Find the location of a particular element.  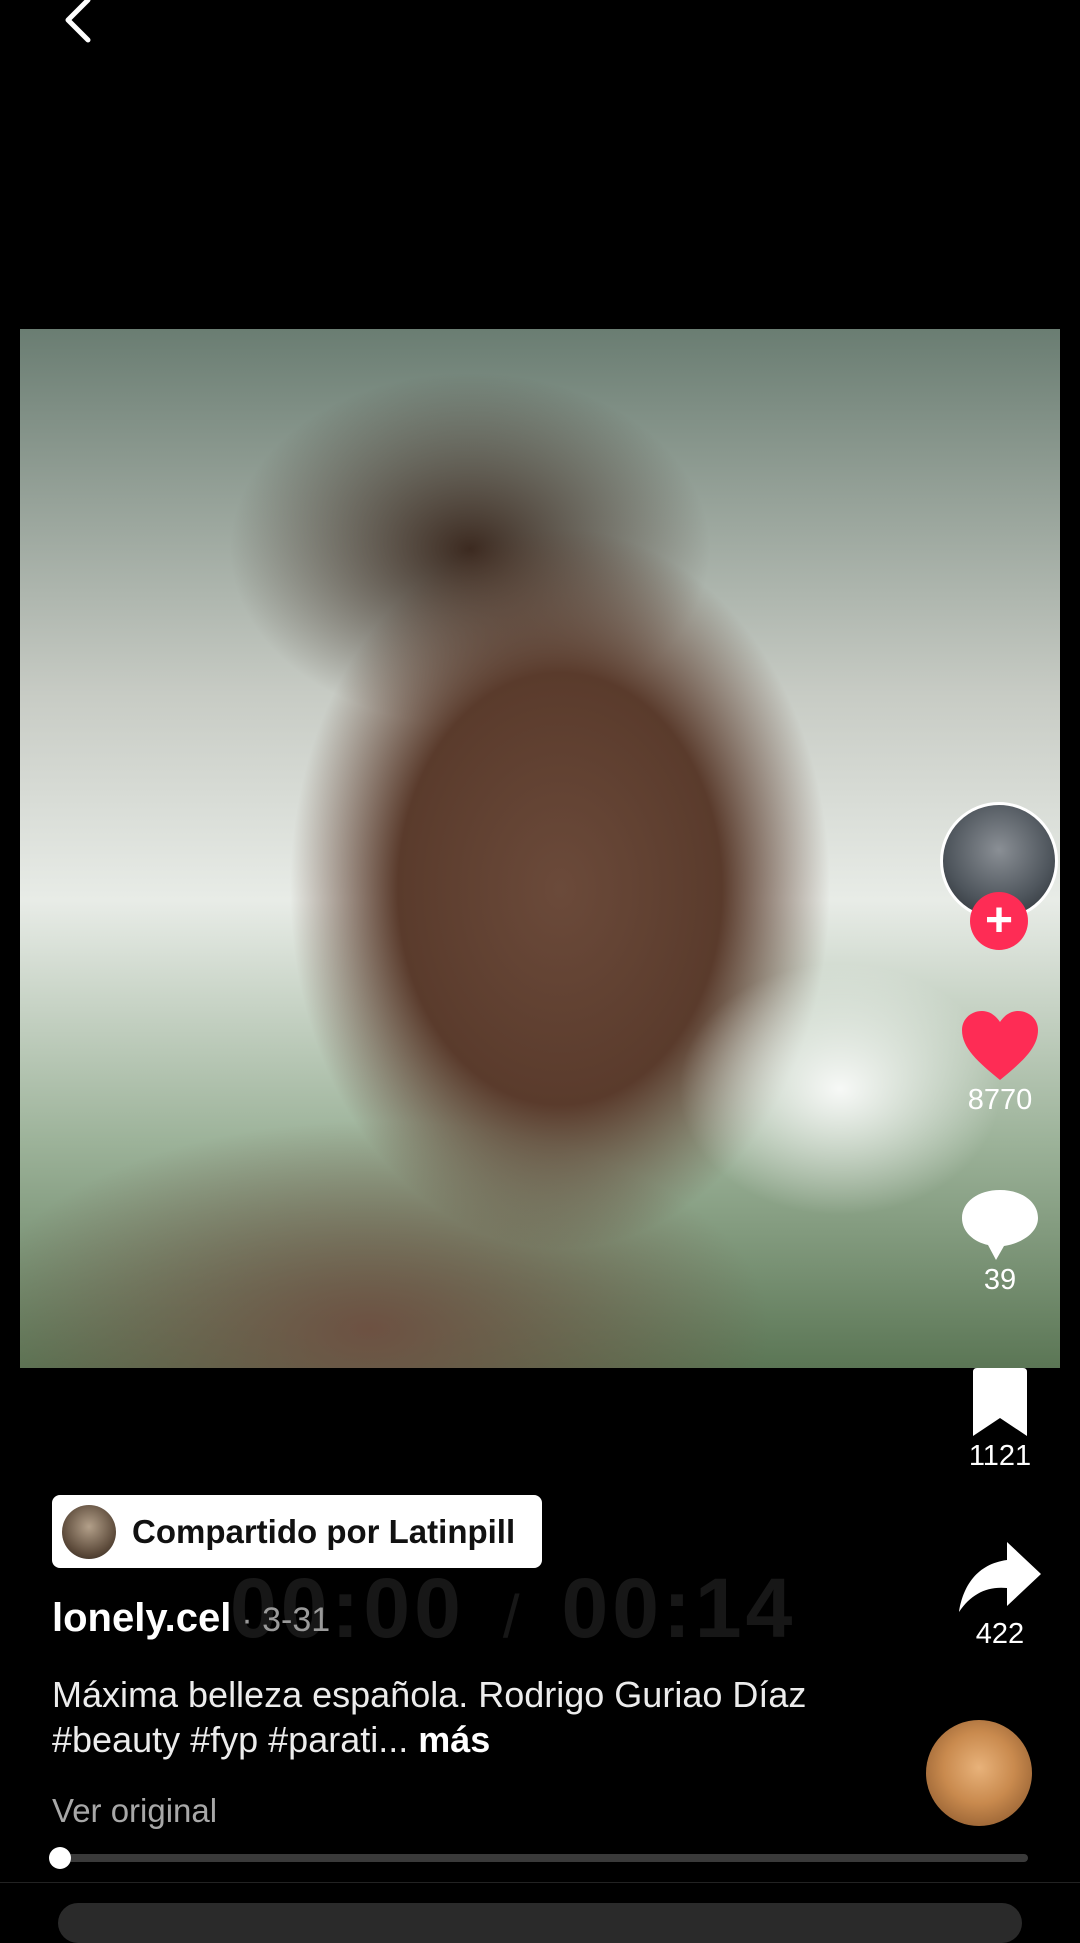

share-button: 422 is located at coordinates (1000, 1595).